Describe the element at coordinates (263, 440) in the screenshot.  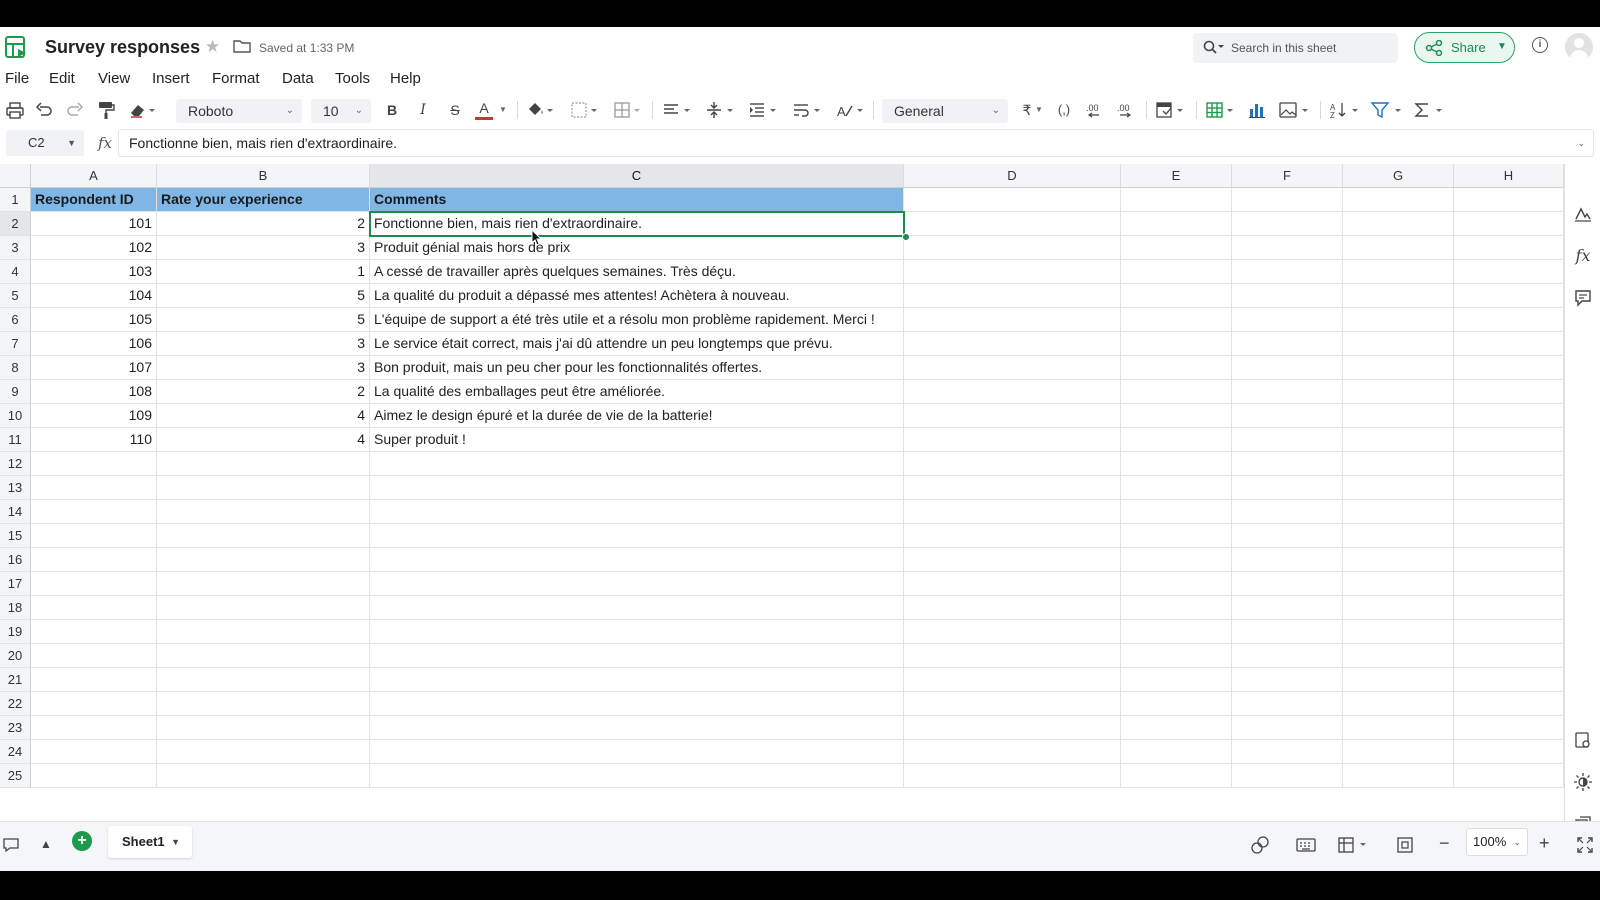
I see `table-cell: 4` at that location.